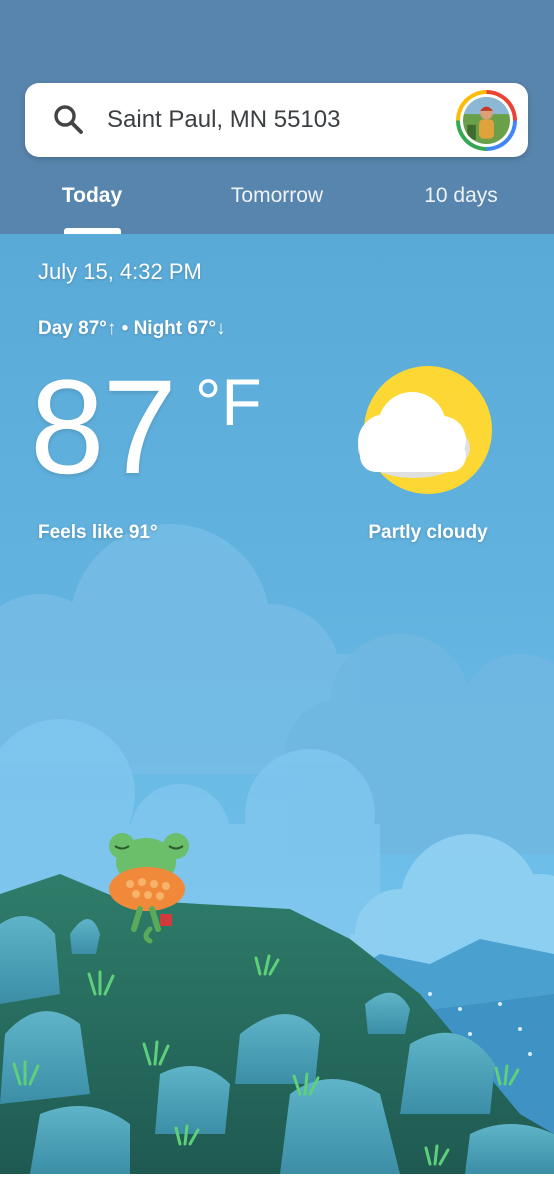 Image resolution: width=554 pixels, height=1200 pixels. What do you see at coordinates (69, 120) in the screenshot?
I see `search-icon` at bounding box center [69, 120].